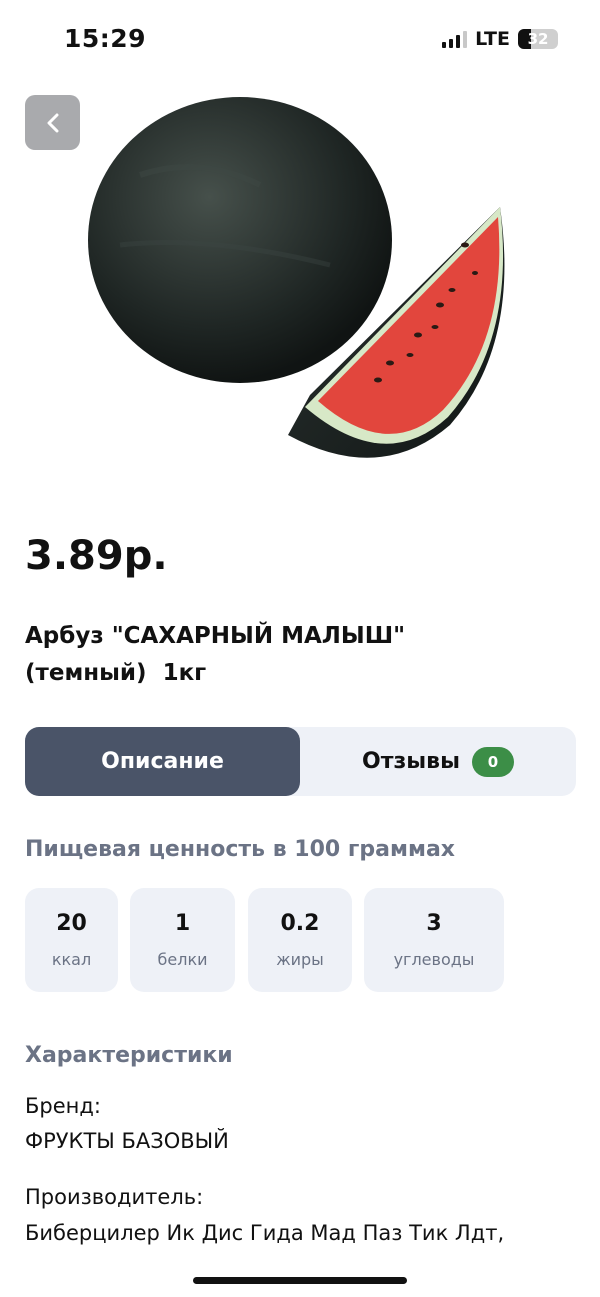  Describe the element at coordinates (182, 940) in the screenshot. I see `nutrition-card-protein: 1 белки` at that location.